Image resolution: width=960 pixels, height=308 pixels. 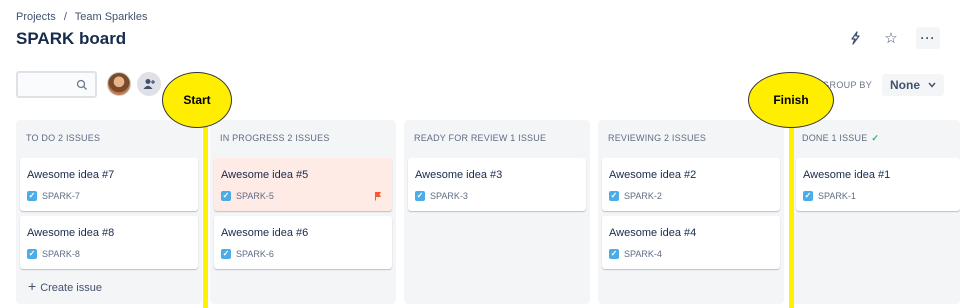 I want to click on issue-key-row: ✓ SPARK-7, so click(x=53, y=196).